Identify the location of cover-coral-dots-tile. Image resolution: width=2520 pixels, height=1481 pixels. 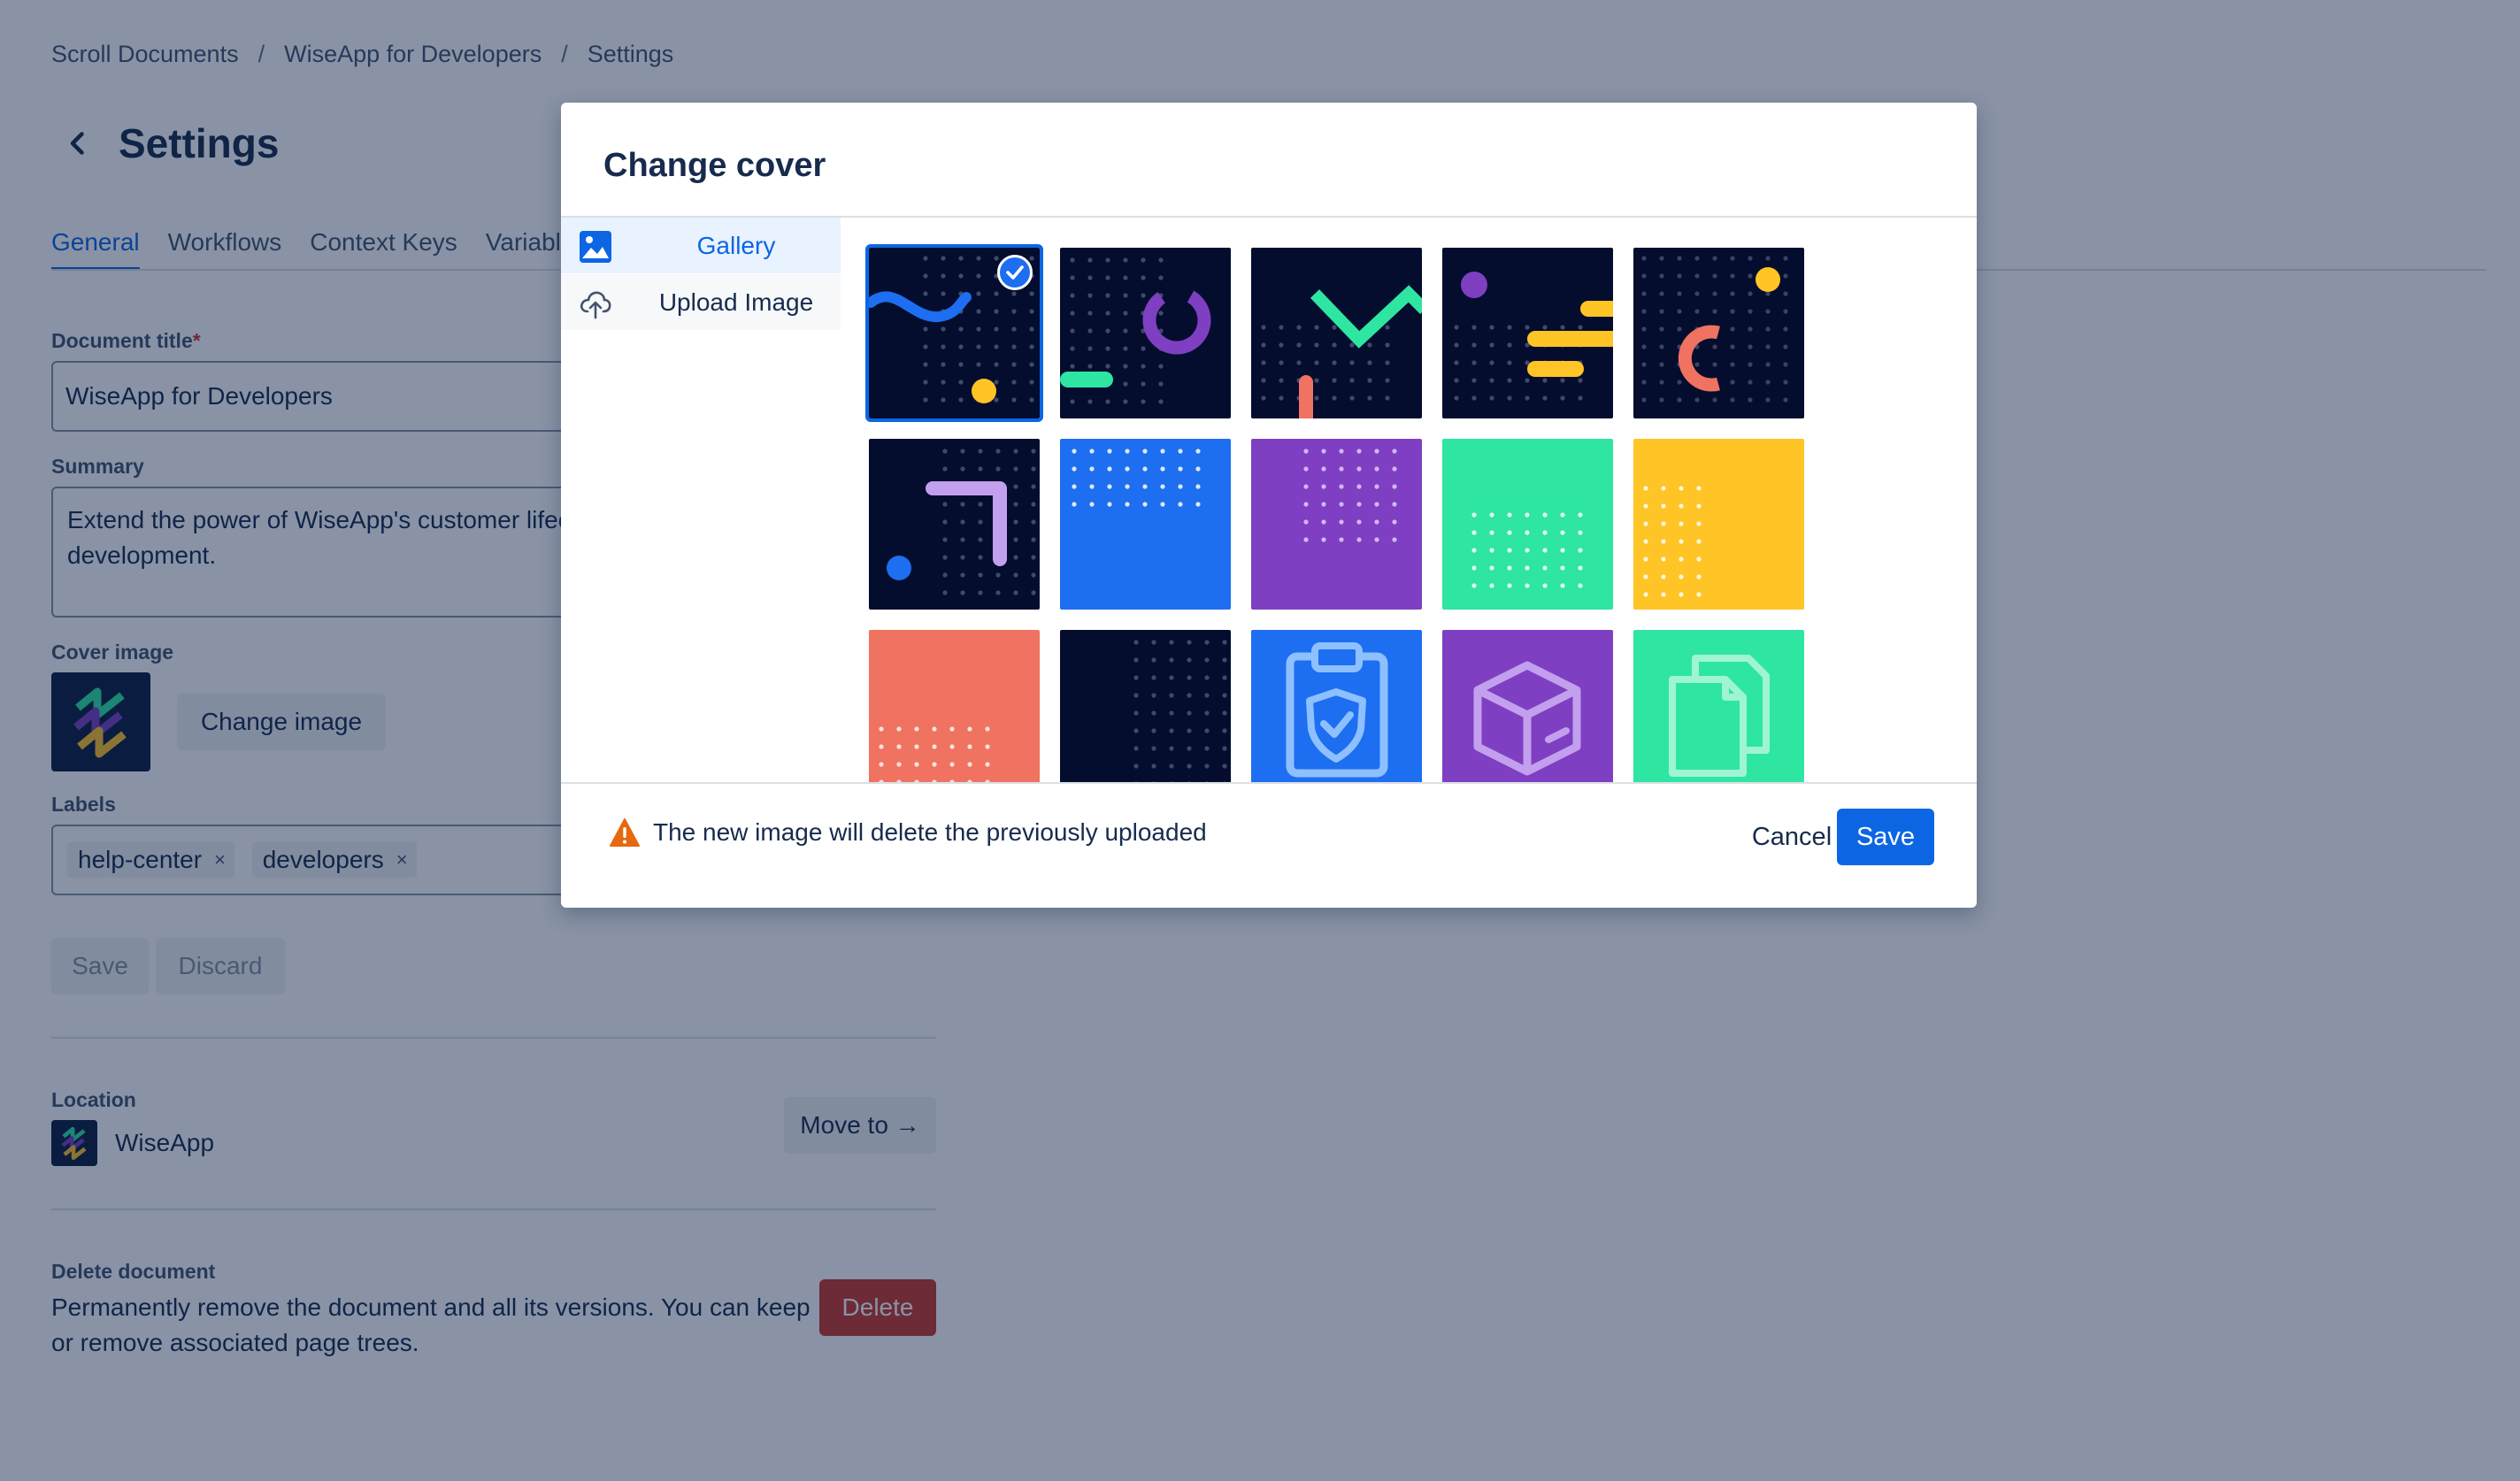
(954, 706).